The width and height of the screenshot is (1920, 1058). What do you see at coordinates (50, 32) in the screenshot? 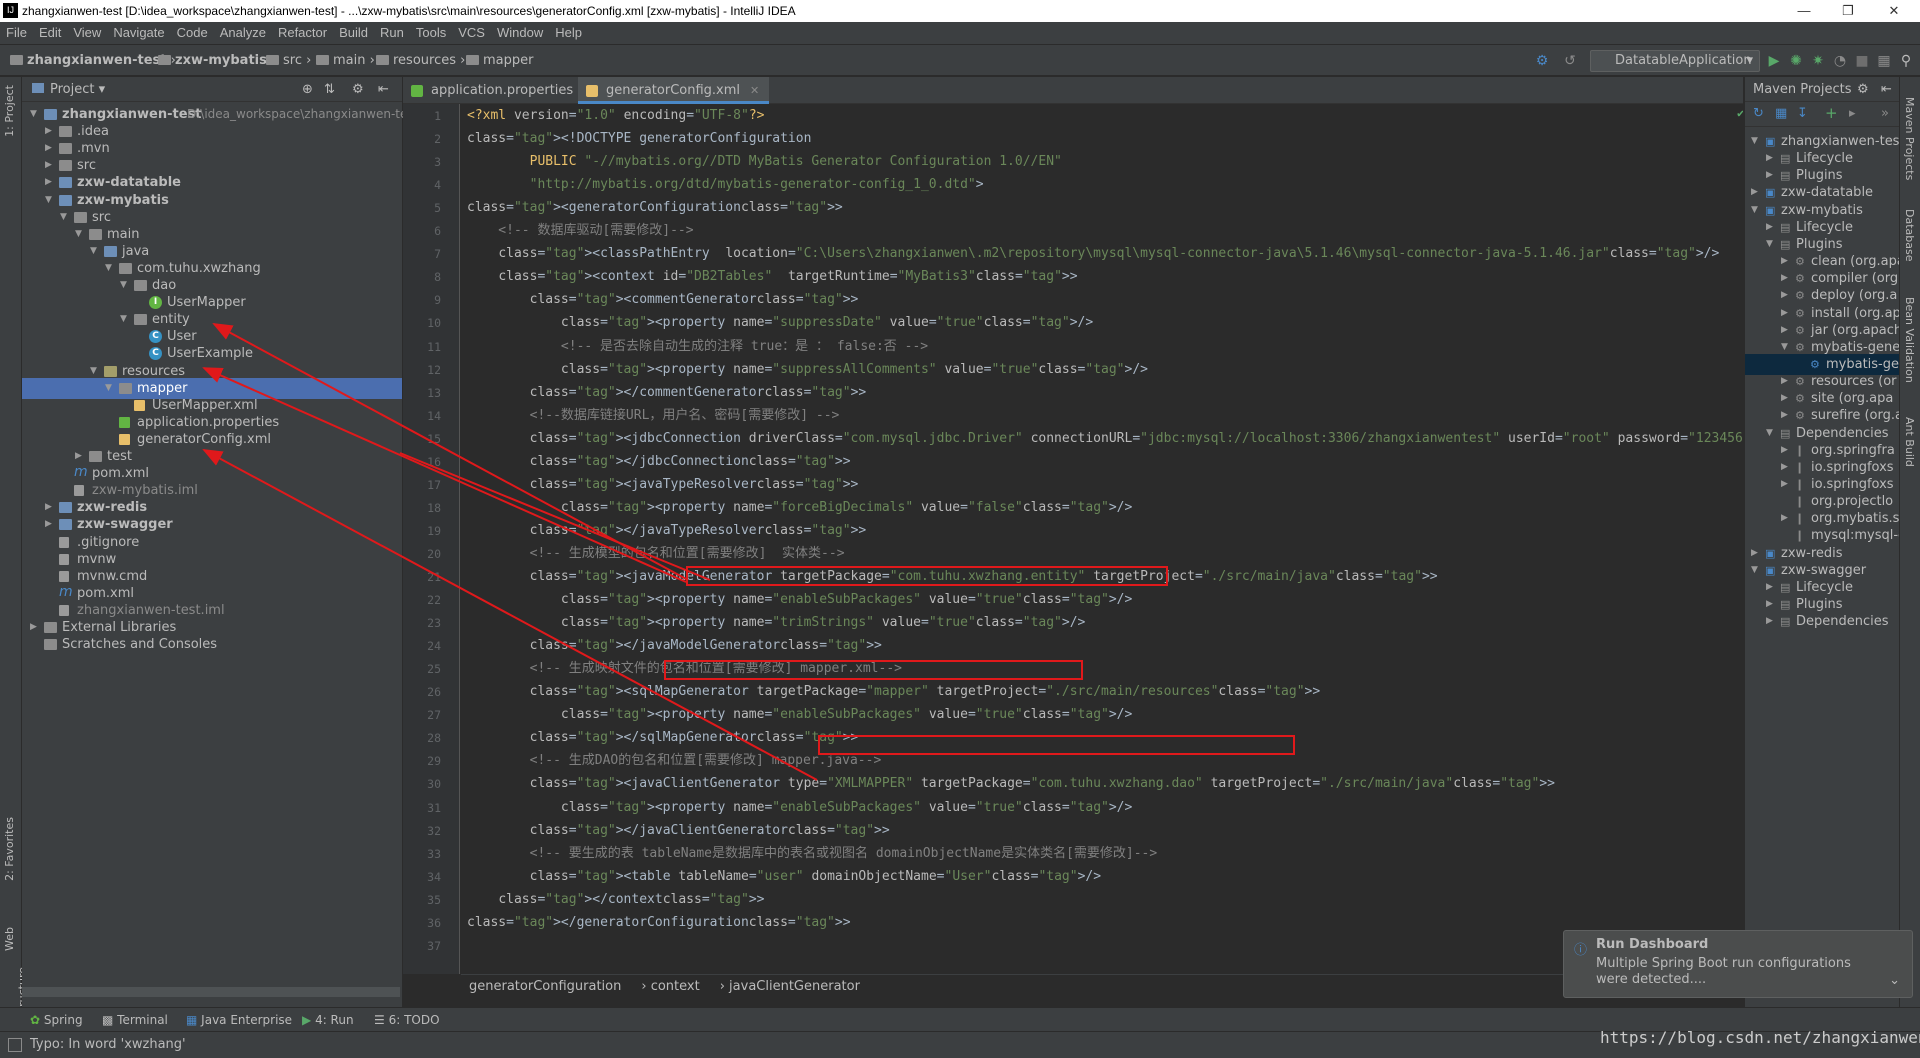
I see `menu-edit: Edit` at bounding box center [50, 32].